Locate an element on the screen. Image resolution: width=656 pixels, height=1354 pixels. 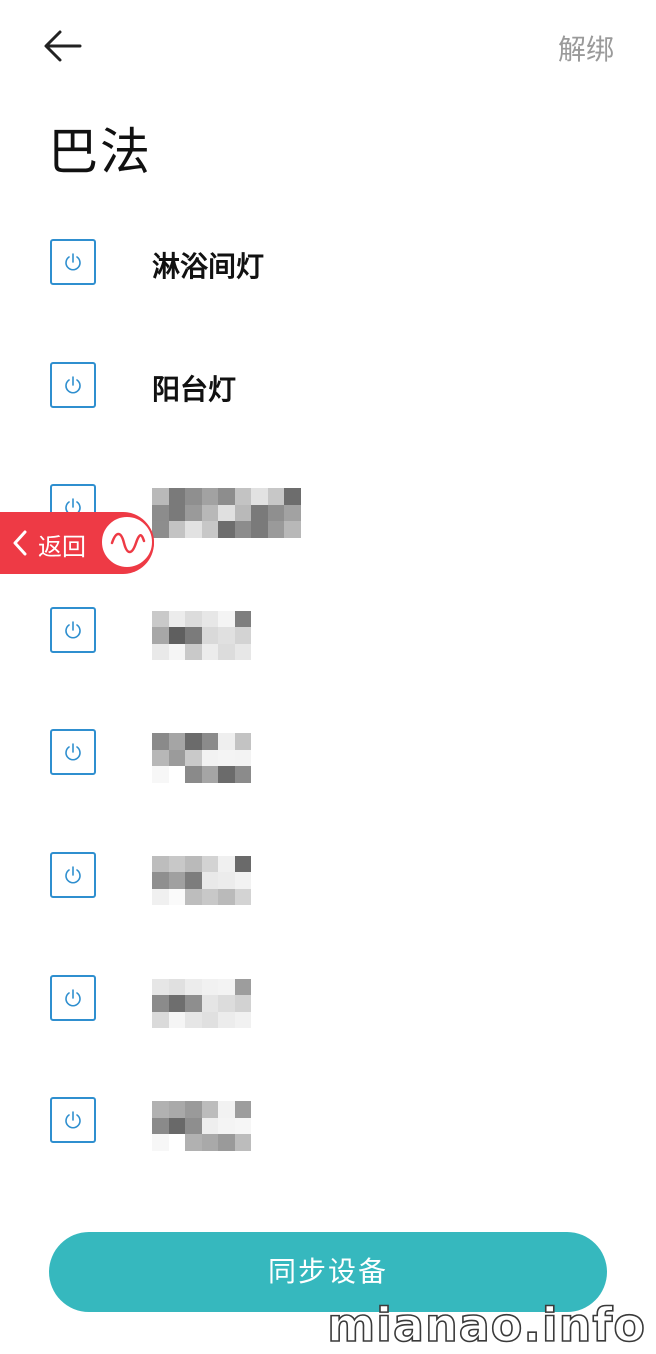
watermark: mianao.info is located at coordinates (486, 1325).